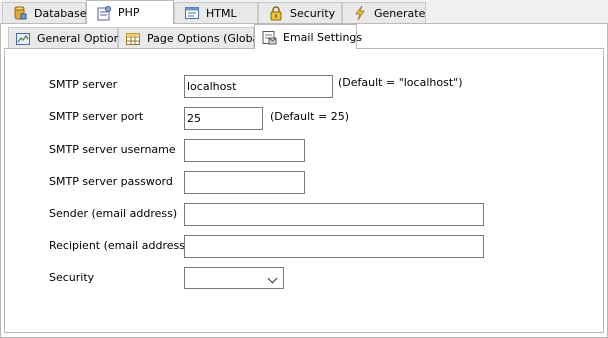  Describe the element at coordinates (244, 150) in the screenshot. I see `smtp-username-input` at that location.